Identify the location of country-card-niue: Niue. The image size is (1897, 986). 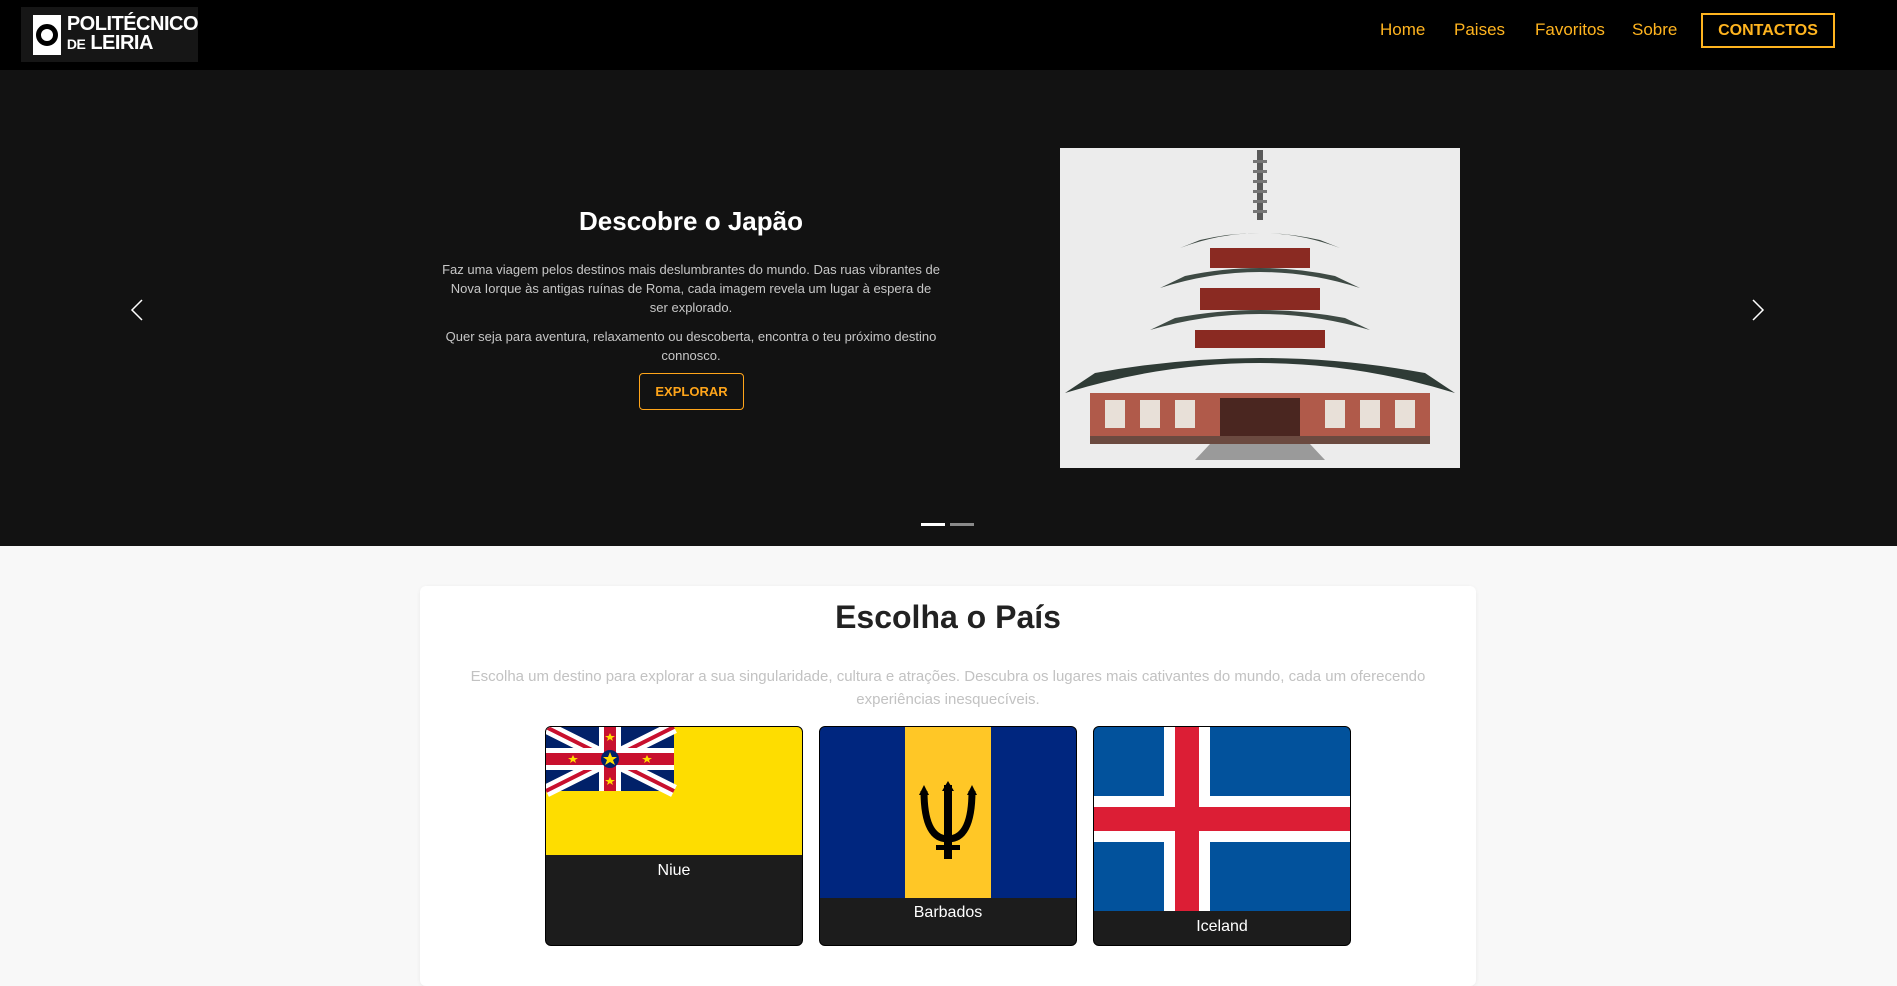
(674, 836).